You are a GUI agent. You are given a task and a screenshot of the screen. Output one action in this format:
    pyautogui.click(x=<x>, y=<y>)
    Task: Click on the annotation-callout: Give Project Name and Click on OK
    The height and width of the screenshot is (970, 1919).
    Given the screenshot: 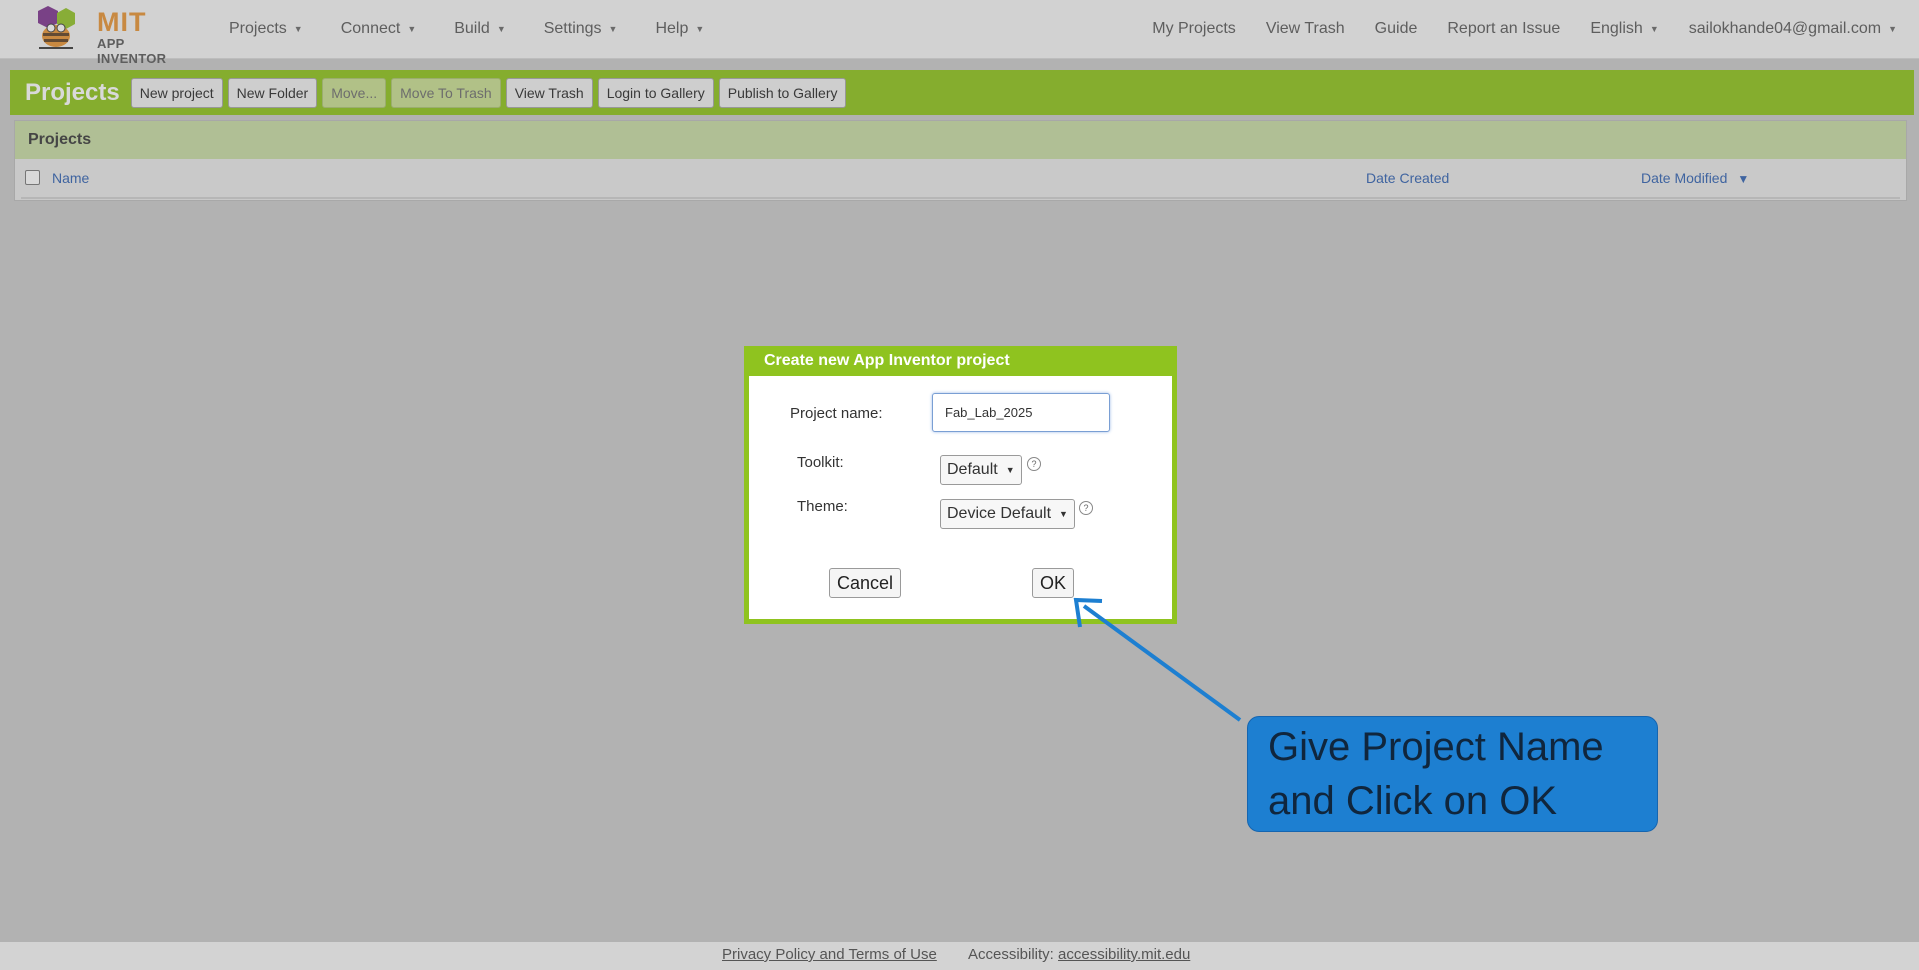 What is the action you would take?
    pyautogui.click(x=1452, y=774)
    